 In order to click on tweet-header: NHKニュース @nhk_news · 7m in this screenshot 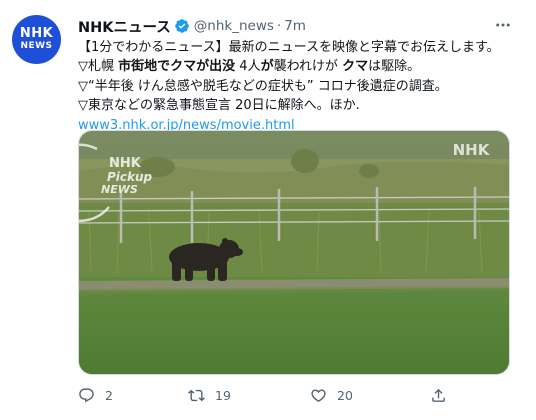, I will do `click(192, 26)`.